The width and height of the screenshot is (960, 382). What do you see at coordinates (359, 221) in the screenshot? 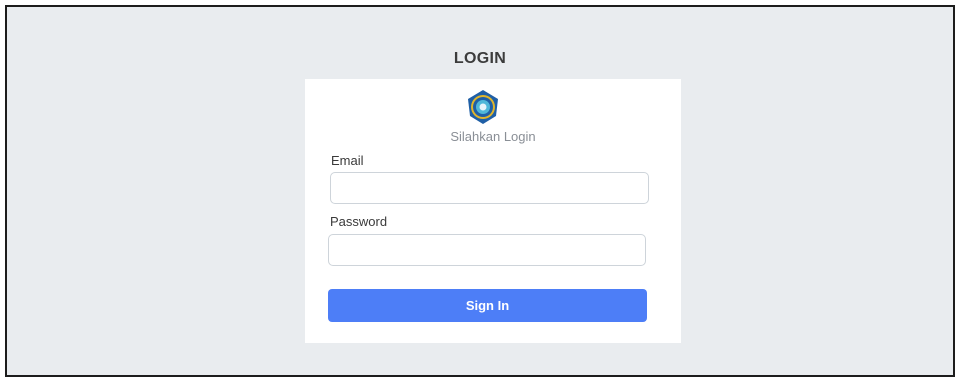
I see `password-label: Password` at bounding box center [359, 221].